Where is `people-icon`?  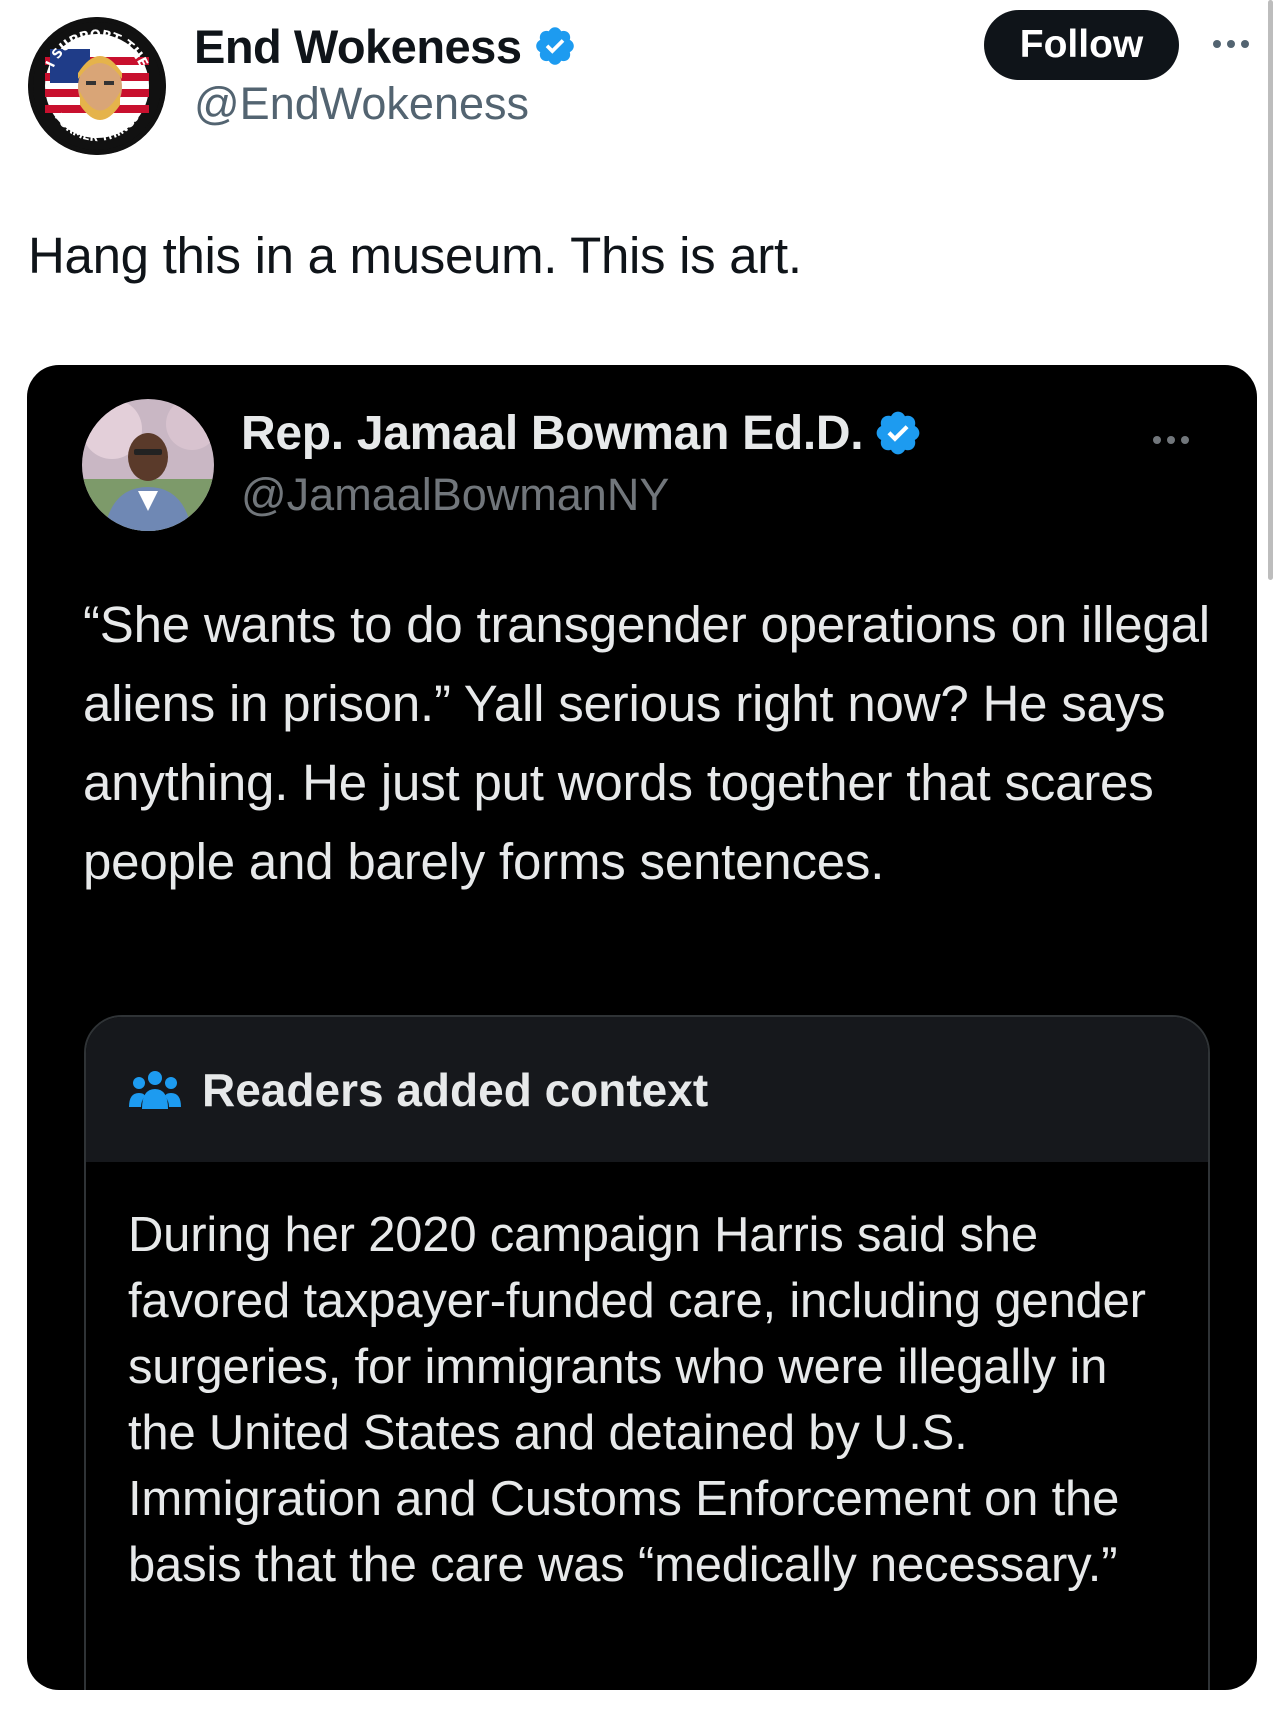 people-icon is located at coordinates (155, 1089).